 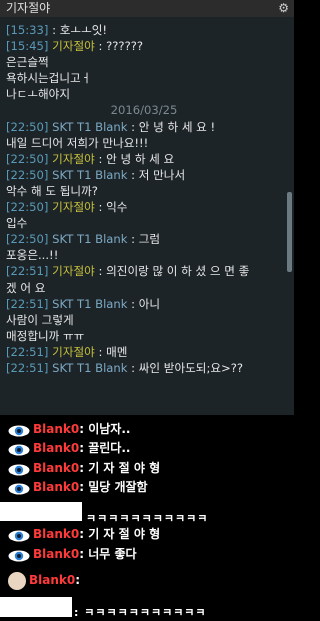 What do you see at coordinates (289, 232) in the screenshot?
I see `scrollbar` at bounding box center [289, 232].